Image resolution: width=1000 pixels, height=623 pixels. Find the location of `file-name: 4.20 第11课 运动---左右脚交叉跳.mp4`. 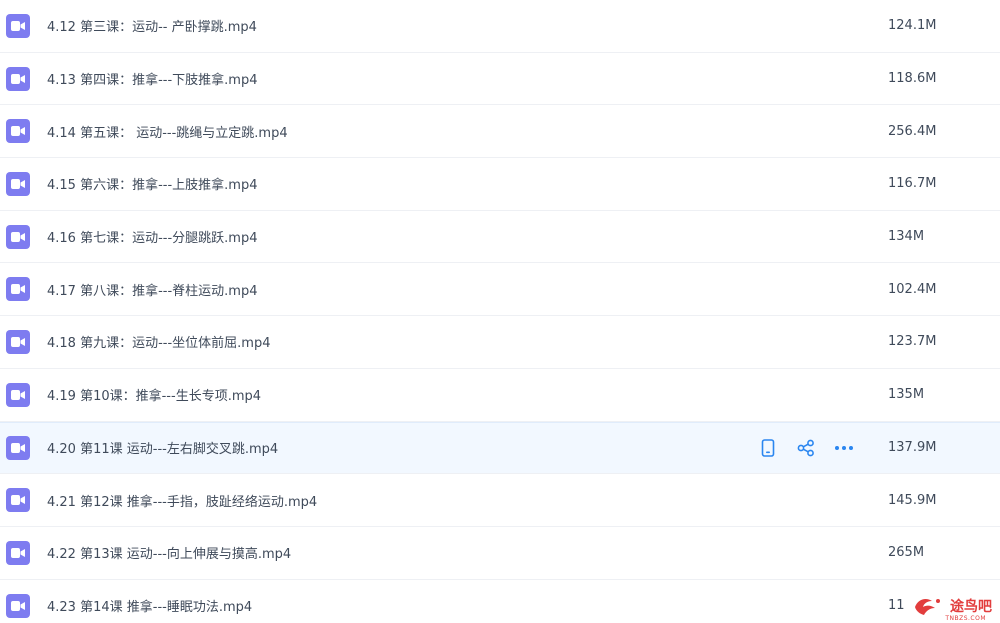

file-name: 4.20 第11课 运动---左右脚交叉跳.mp4 is located at coordinates (162, 447).